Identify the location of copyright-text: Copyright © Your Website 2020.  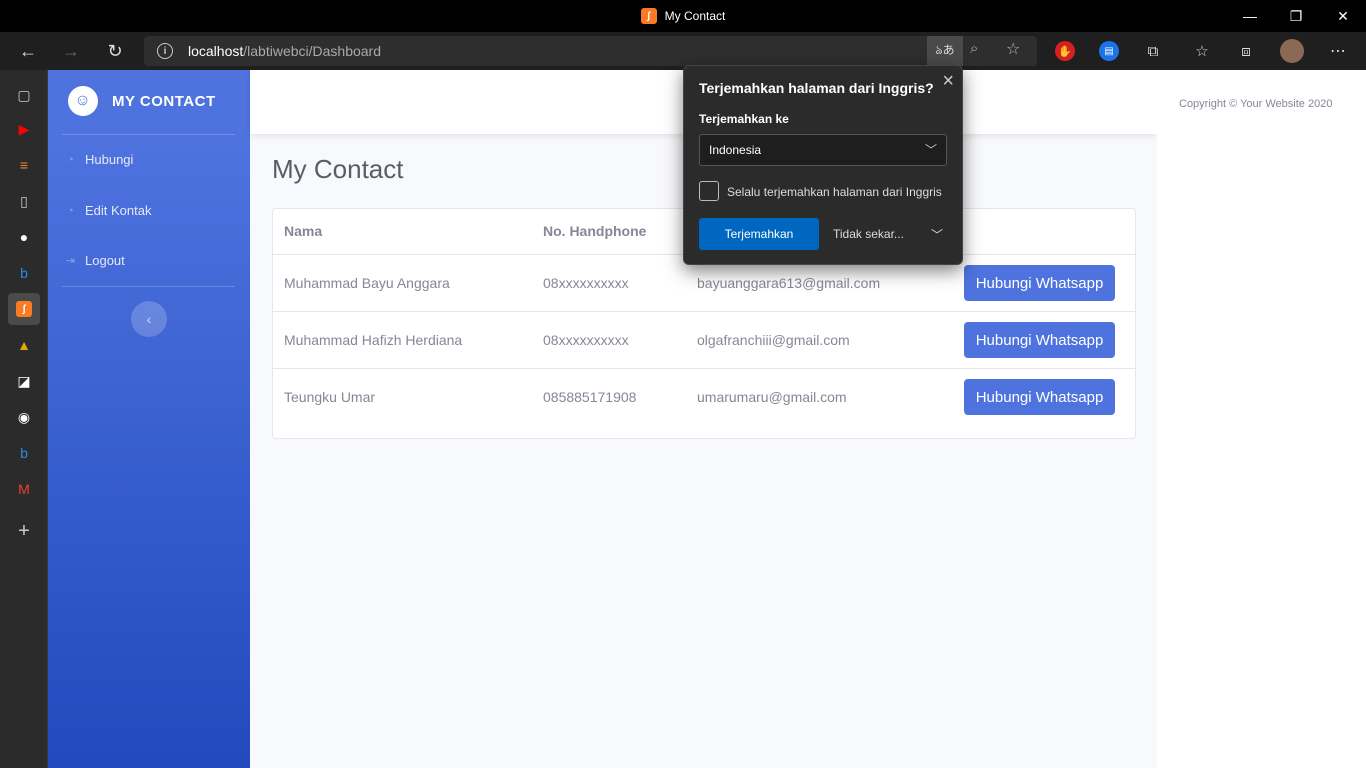
(1256, 104).